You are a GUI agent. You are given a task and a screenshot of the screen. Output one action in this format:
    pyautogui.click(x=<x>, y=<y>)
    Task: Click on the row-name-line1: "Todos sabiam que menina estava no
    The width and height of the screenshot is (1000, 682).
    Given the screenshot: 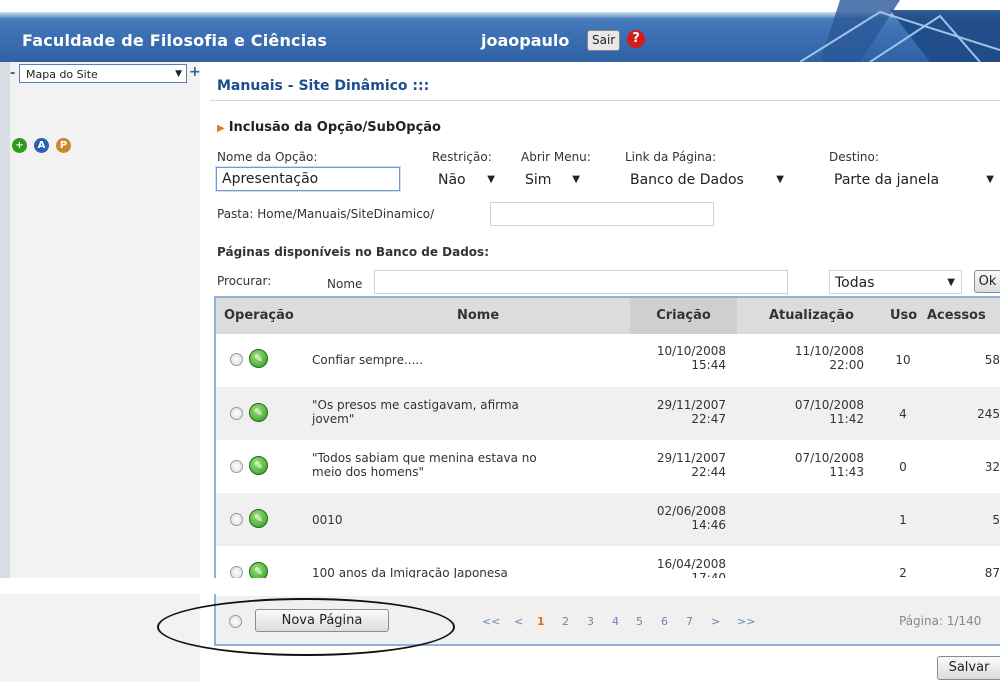 What is the action you would take?
    pyautogui.click(x=424, y=458)
    